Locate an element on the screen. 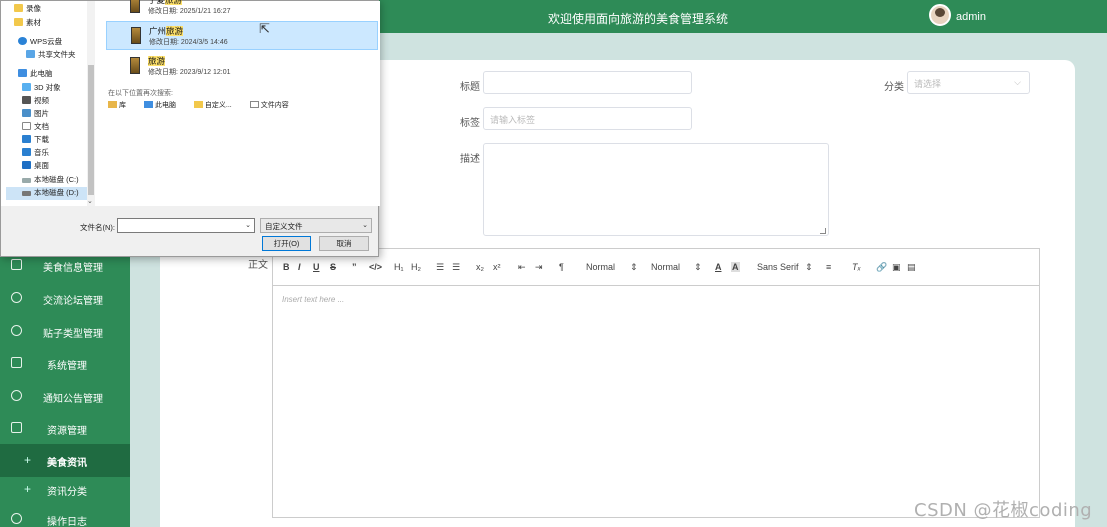 The height and width of the screenshot is (527, 1107). sidebar-item-notice: 通知公告管理 is located at coordinates (65, 396).